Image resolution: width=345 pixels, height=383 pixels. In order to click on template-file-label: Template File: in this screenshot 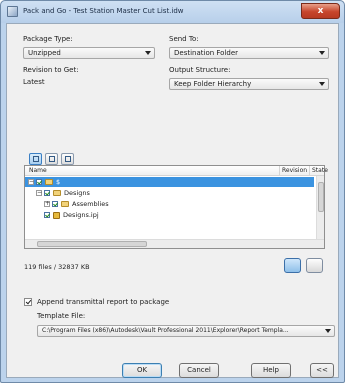, I will do `click(61, 316)`.